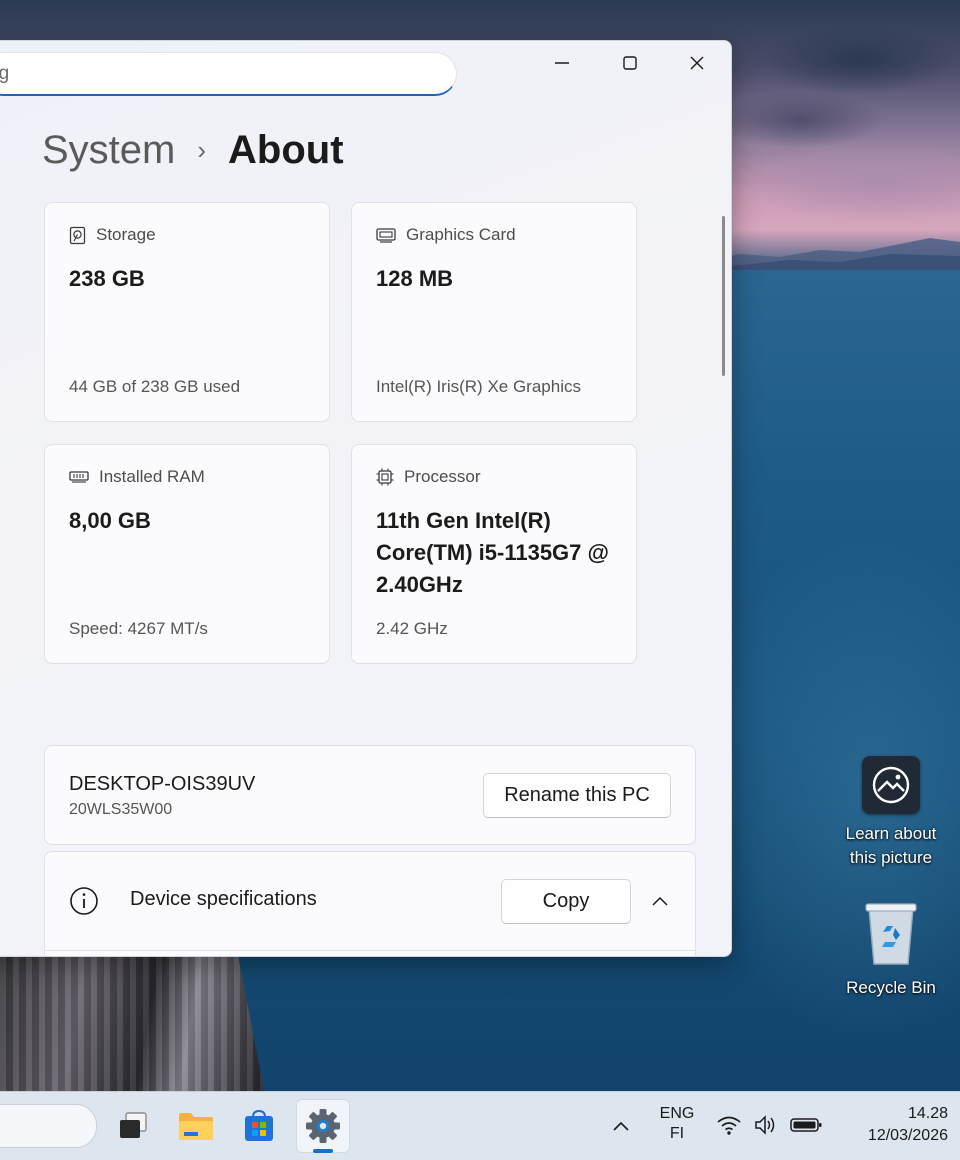 The image size is (960, 1160). Describe the element at coordinates (729, 1125) in the screenshot. I see `wifi-icon` at that location.